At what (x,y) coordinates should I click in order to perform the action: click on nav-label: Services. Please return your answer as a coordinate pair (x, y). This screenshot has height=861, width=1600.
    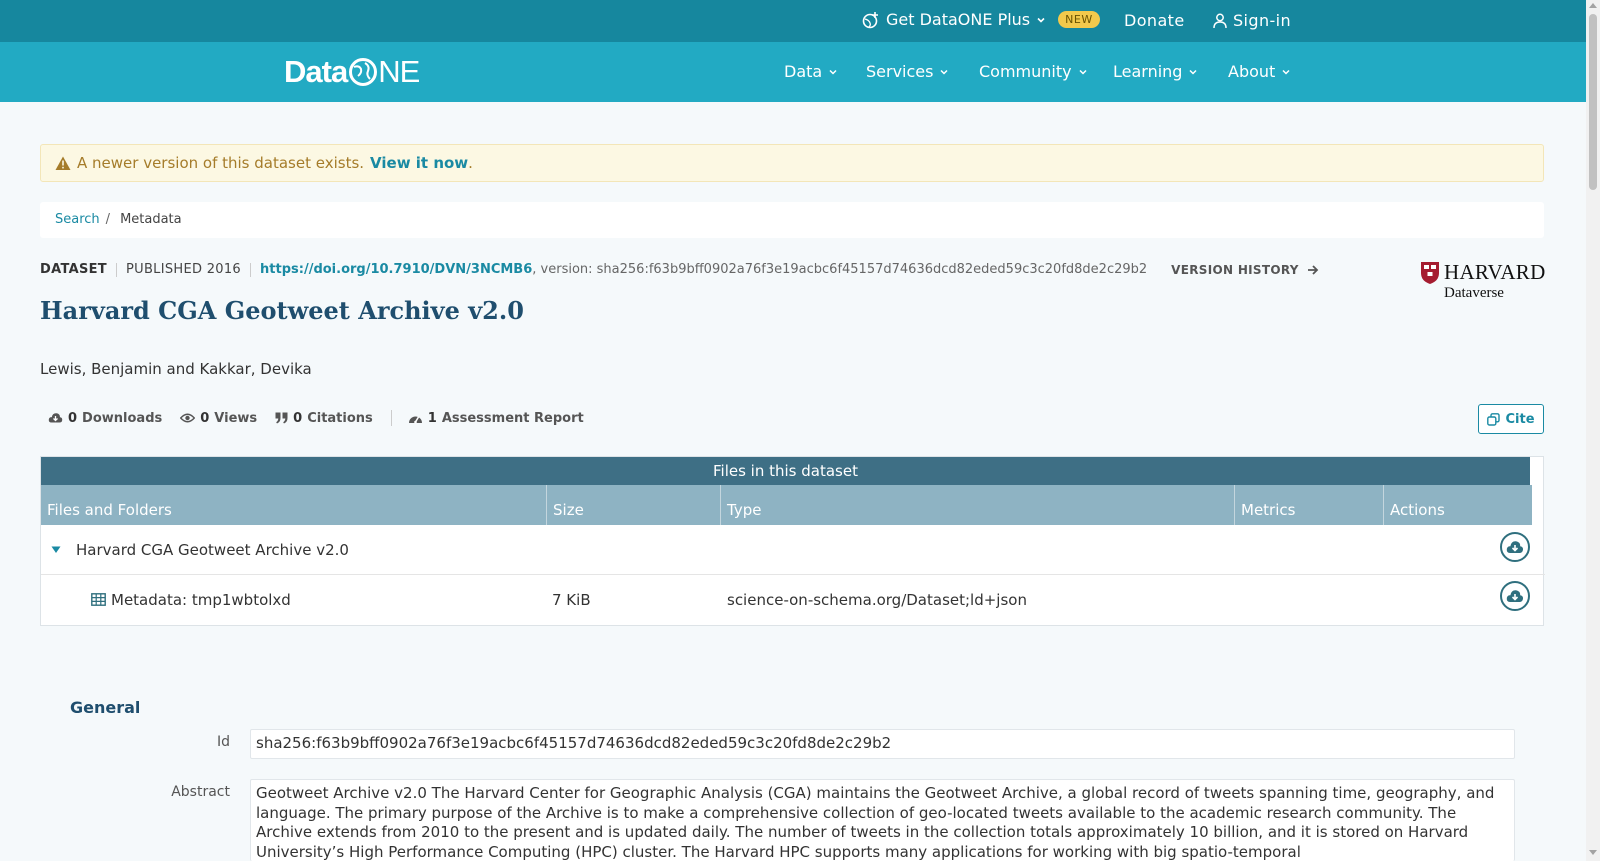
    Looking at the image, I should click on (900, 71).